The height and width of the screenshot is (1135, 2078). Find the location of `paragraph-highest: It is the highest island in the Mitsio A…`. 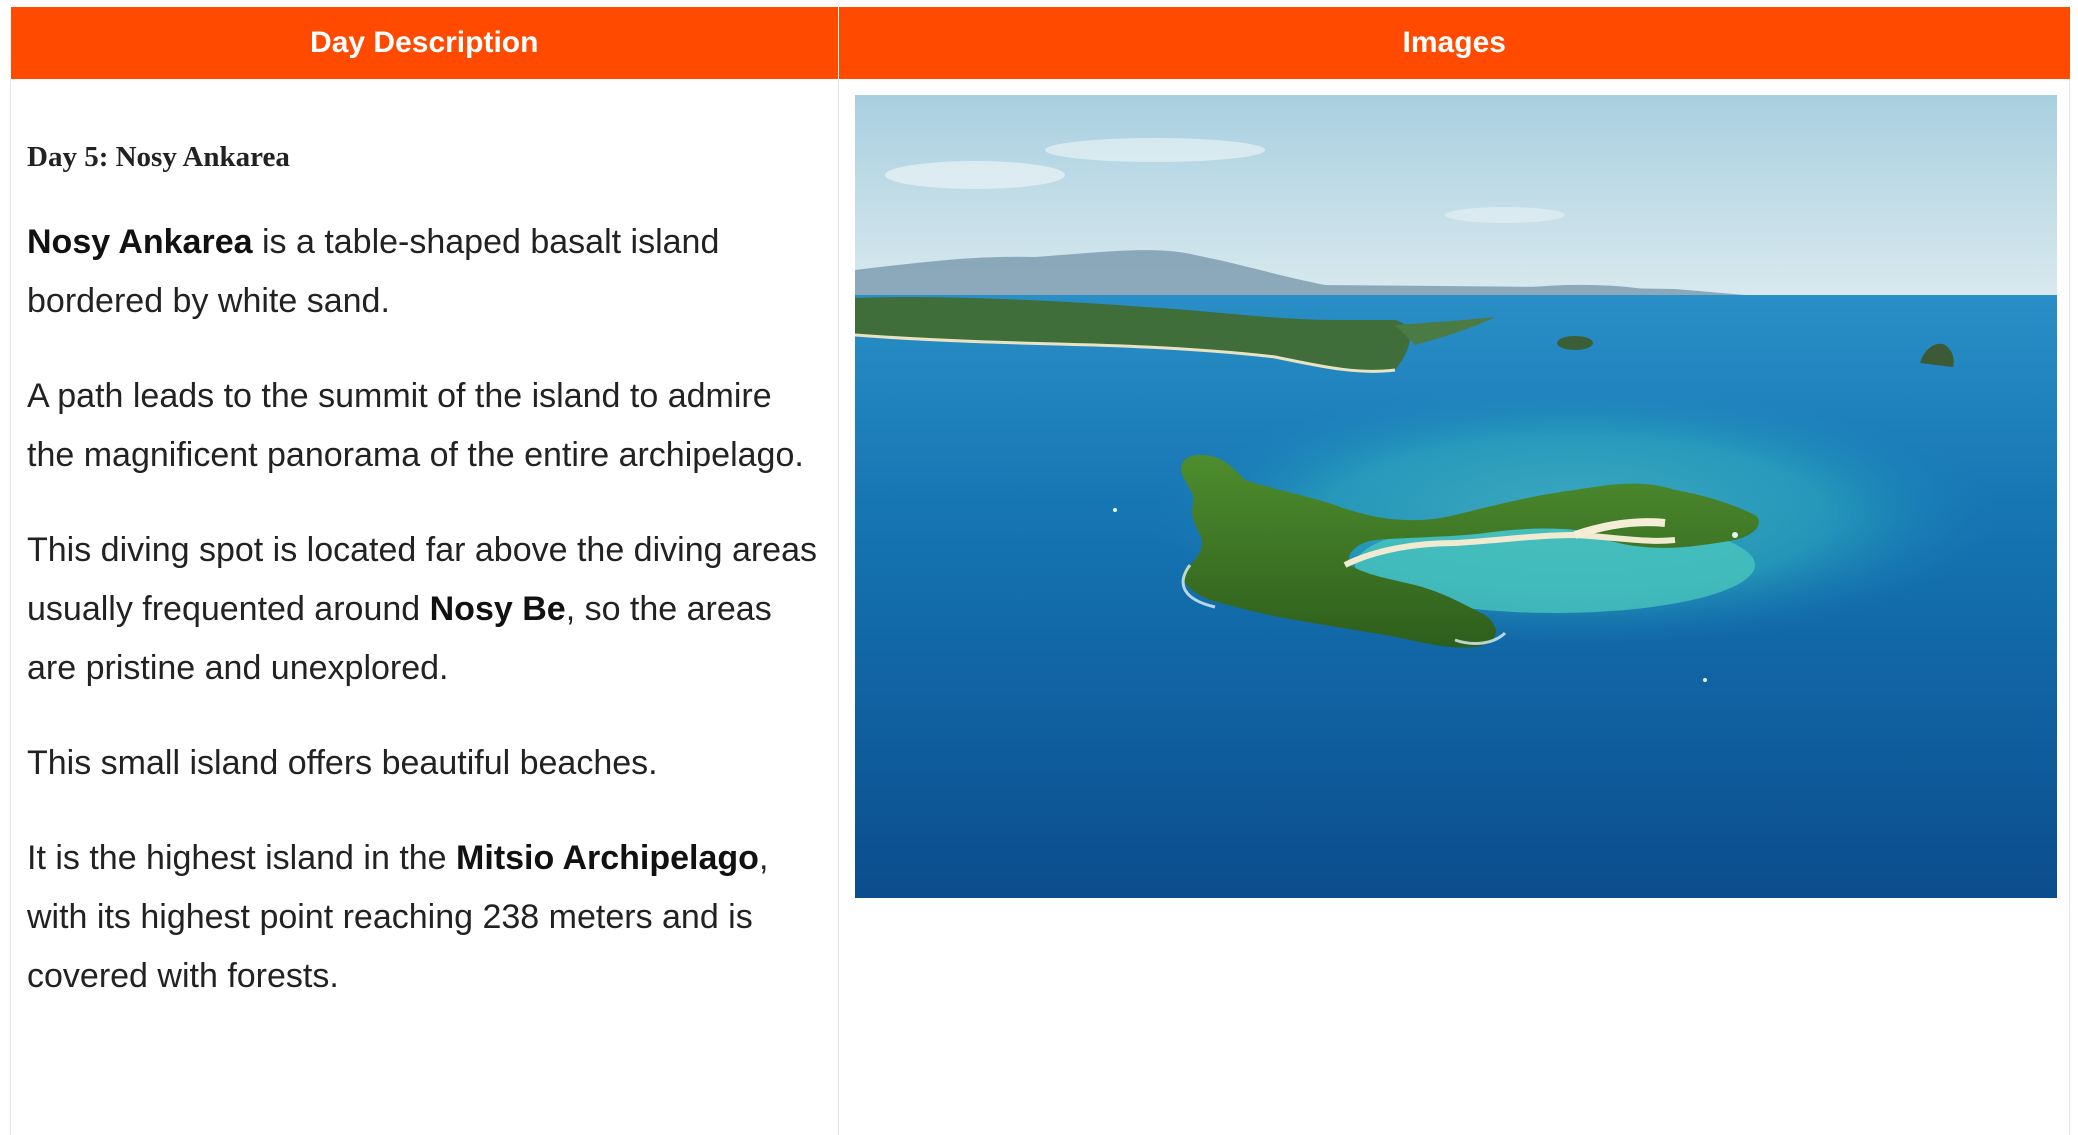

paragraph-highest: It is the highest island in the Mitsio A… is located at coordinates (398, 917).